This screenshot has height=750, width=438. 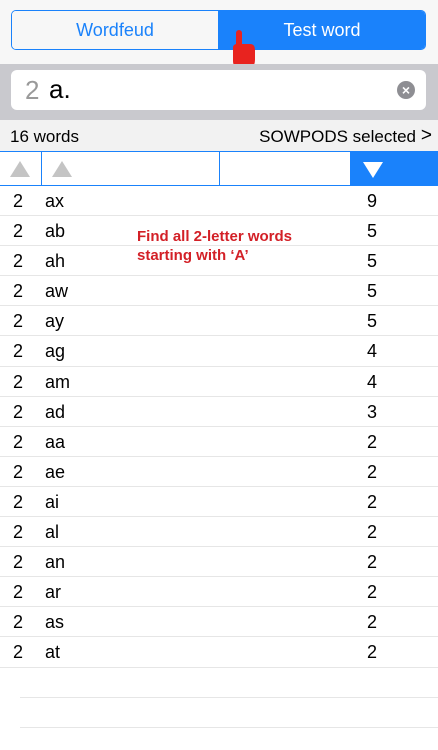 I want to click on table-row: 2 ay 5, so click(x=219, y=321).